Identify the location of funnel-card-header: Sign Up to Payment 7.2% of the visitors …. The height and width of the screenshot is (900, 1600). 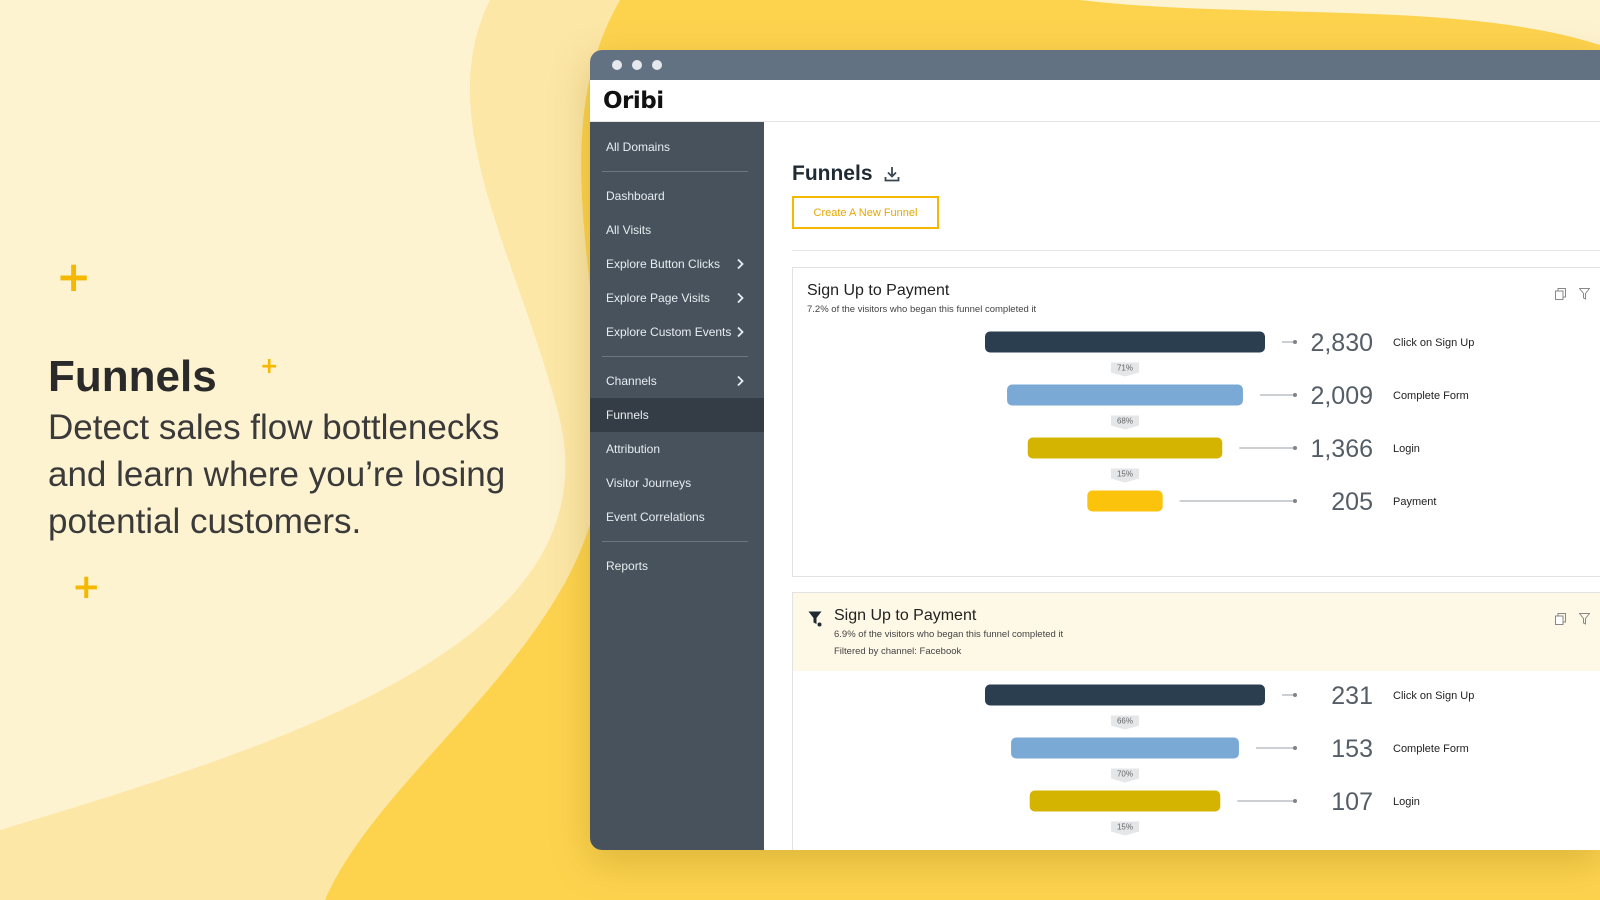
(1196, 294).